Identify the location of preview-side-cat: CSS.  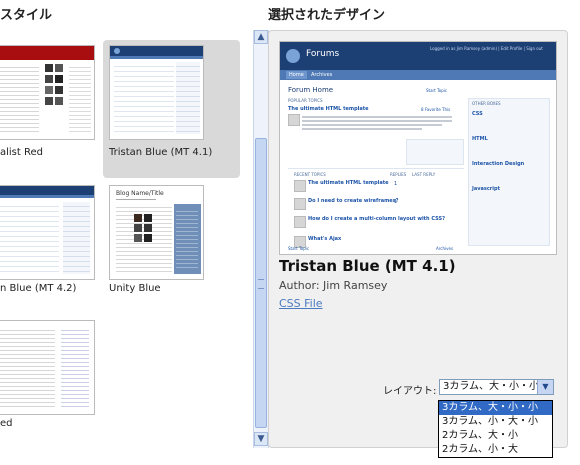
(477, 114).